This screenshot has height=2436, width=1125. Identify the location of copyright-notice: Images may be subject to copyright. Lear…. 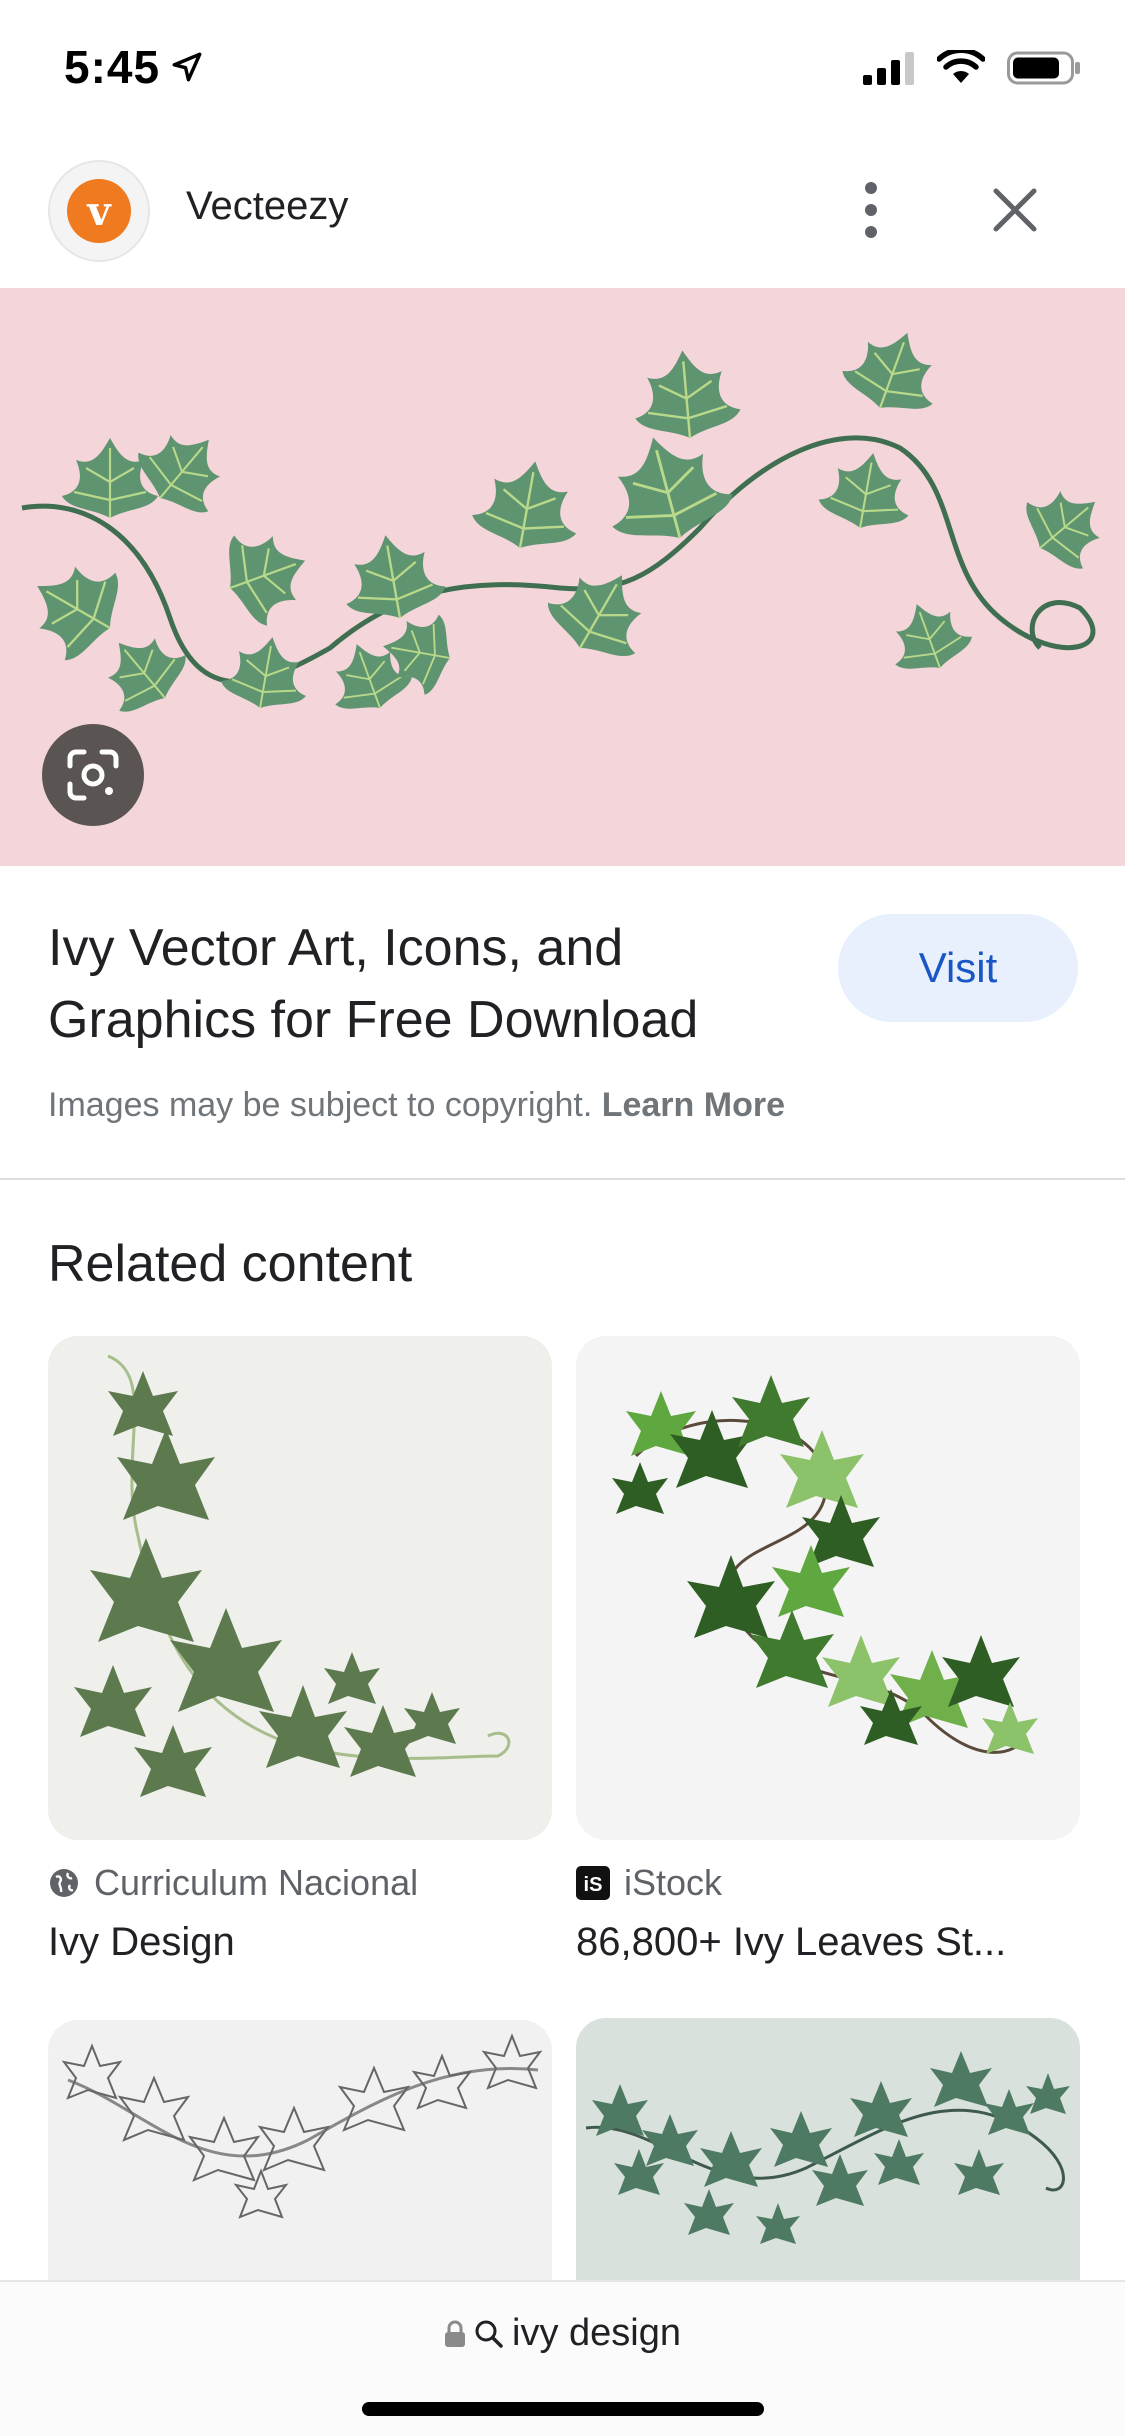
(416, 1105).